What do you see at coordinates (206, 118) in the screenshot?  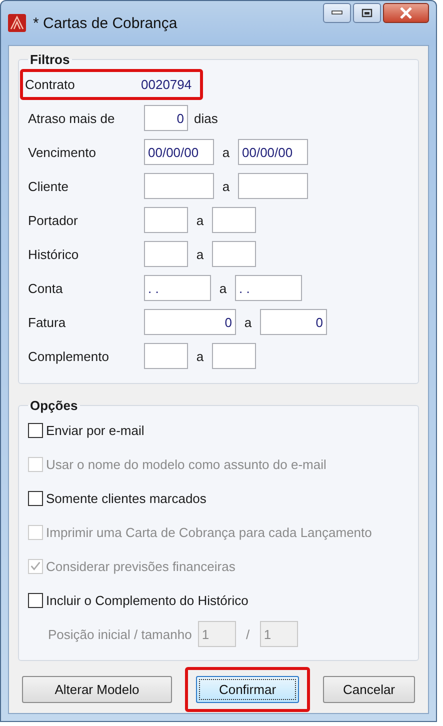 I see `unit-label: dias` at bounding box center [206, 118].